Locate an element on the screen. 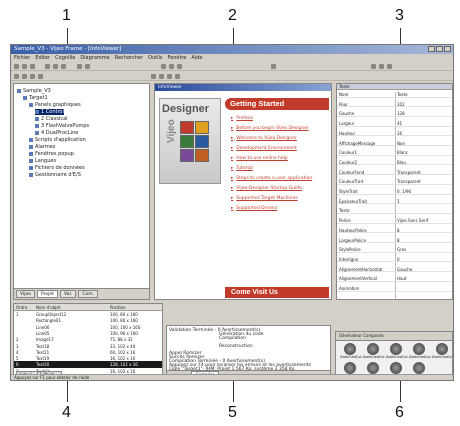 Image resolution: width=460 pixels, height=426 pixels. property-value: Texte is located at coordinates (402, 94).